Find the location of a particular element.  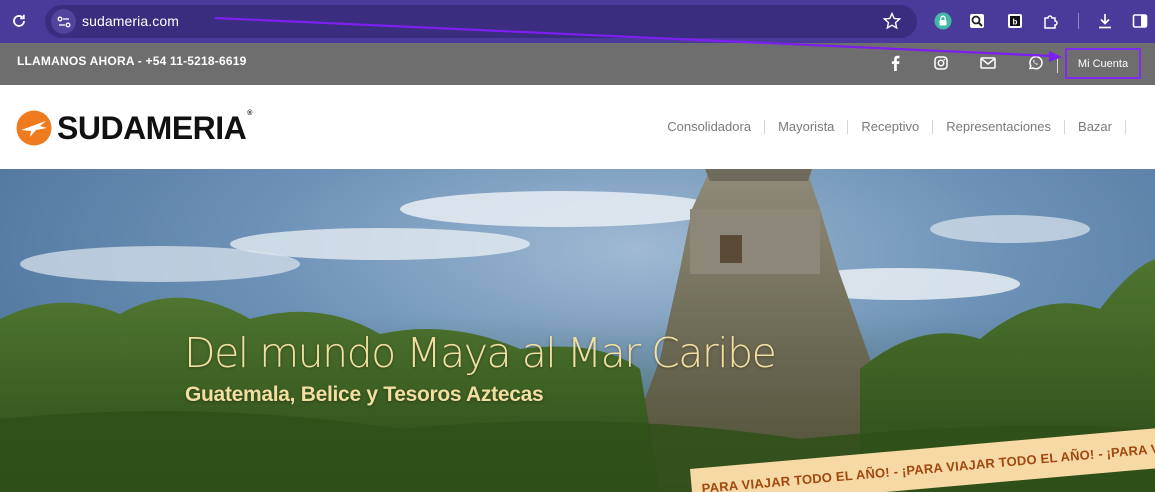

extension-b-icon: b is located at coordinates (1015, 21).